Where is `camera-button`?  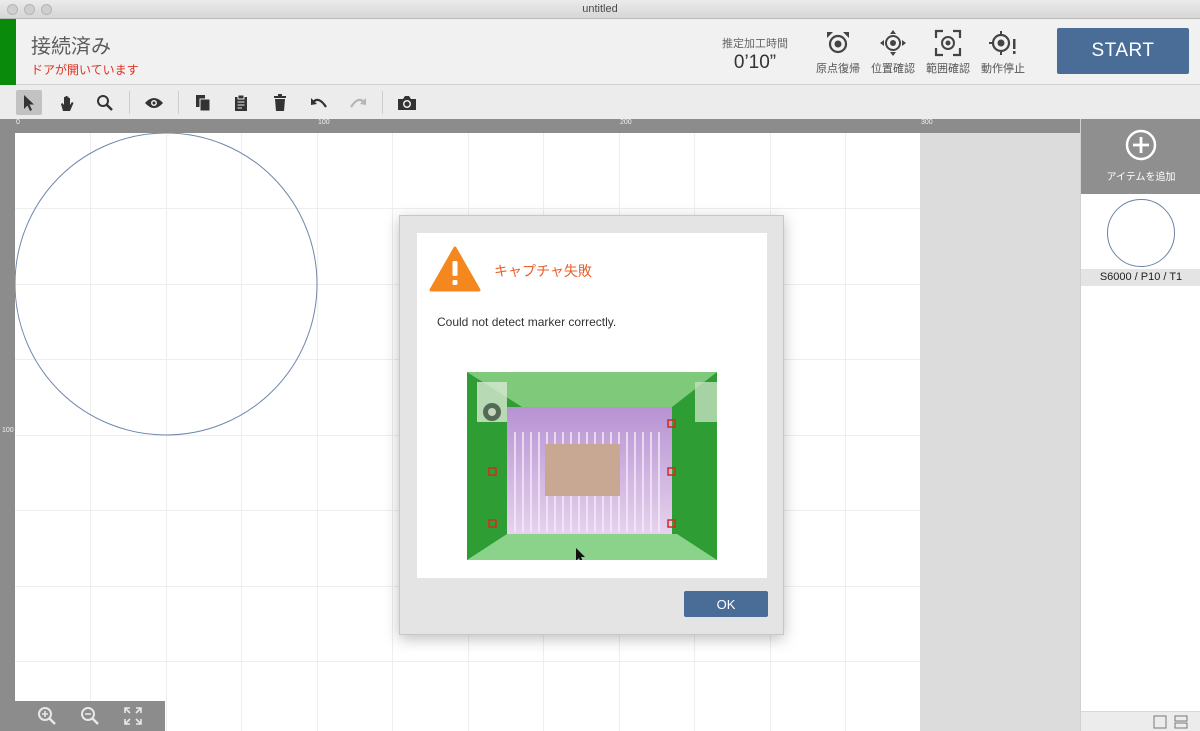
camera-button is located at coordinates (407, 102).